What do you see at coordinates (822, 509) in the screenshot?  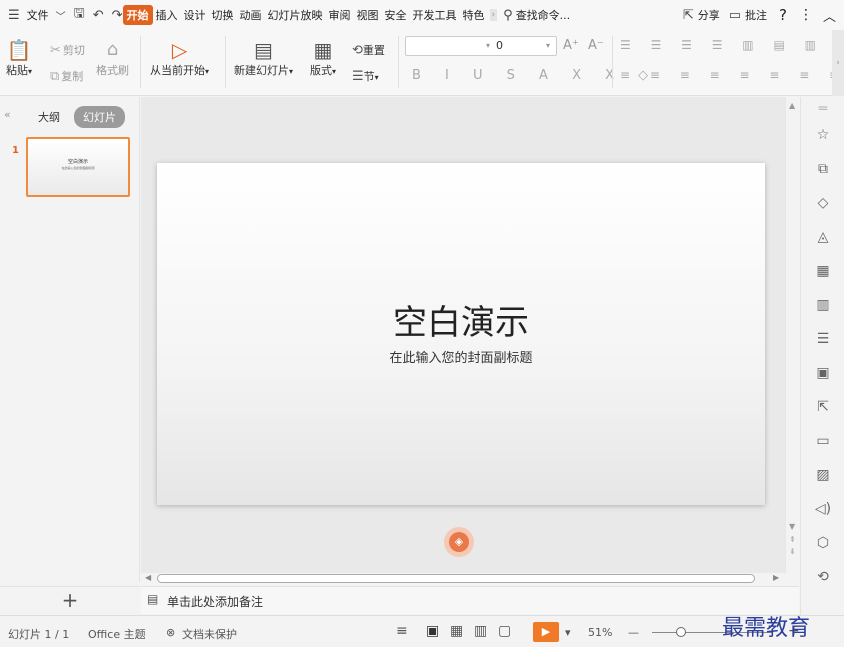 I see `audio-icon: ◁)` at bounding box center [822, 509].